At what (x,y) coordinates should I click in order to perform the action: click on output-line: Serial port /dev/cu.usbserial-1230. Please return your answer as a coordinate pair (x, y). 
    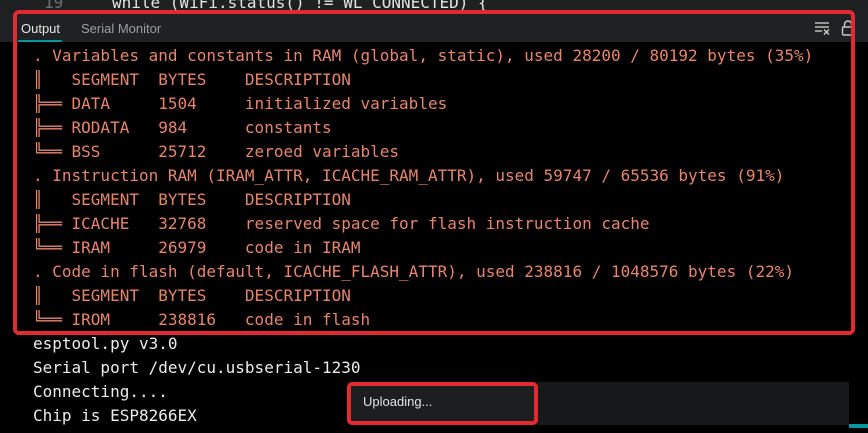
    Looking at the image, I should click on (197, 367).